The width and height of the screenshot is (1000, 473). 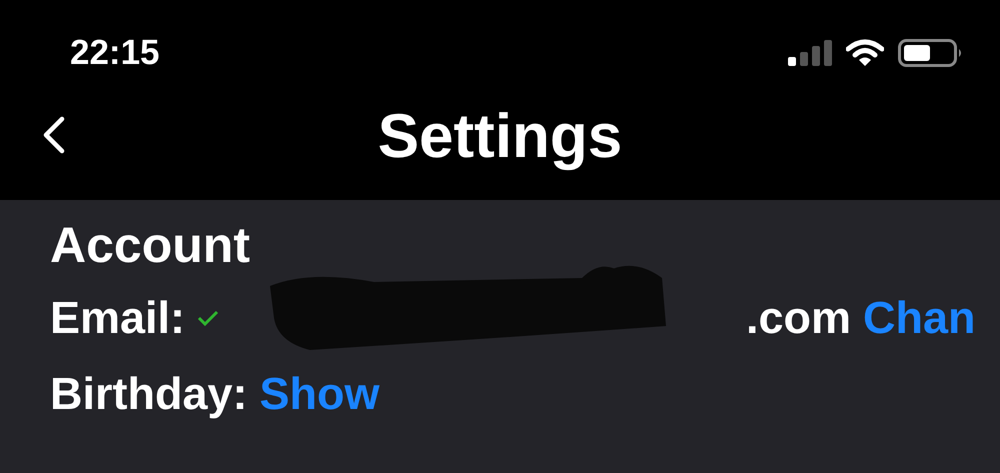 What do you see at coordinates (810, 53) in the screenshot?
I see `signal-icon` at bounding box center [810, 53].